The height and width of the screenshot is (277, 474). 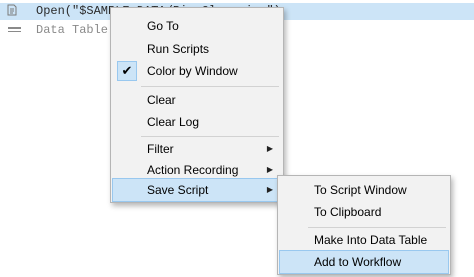 What do you see at coordinates (197, 26) in the screenshot?
I see `menu-item-go-to: Go To` at bounding box center [197, 26].